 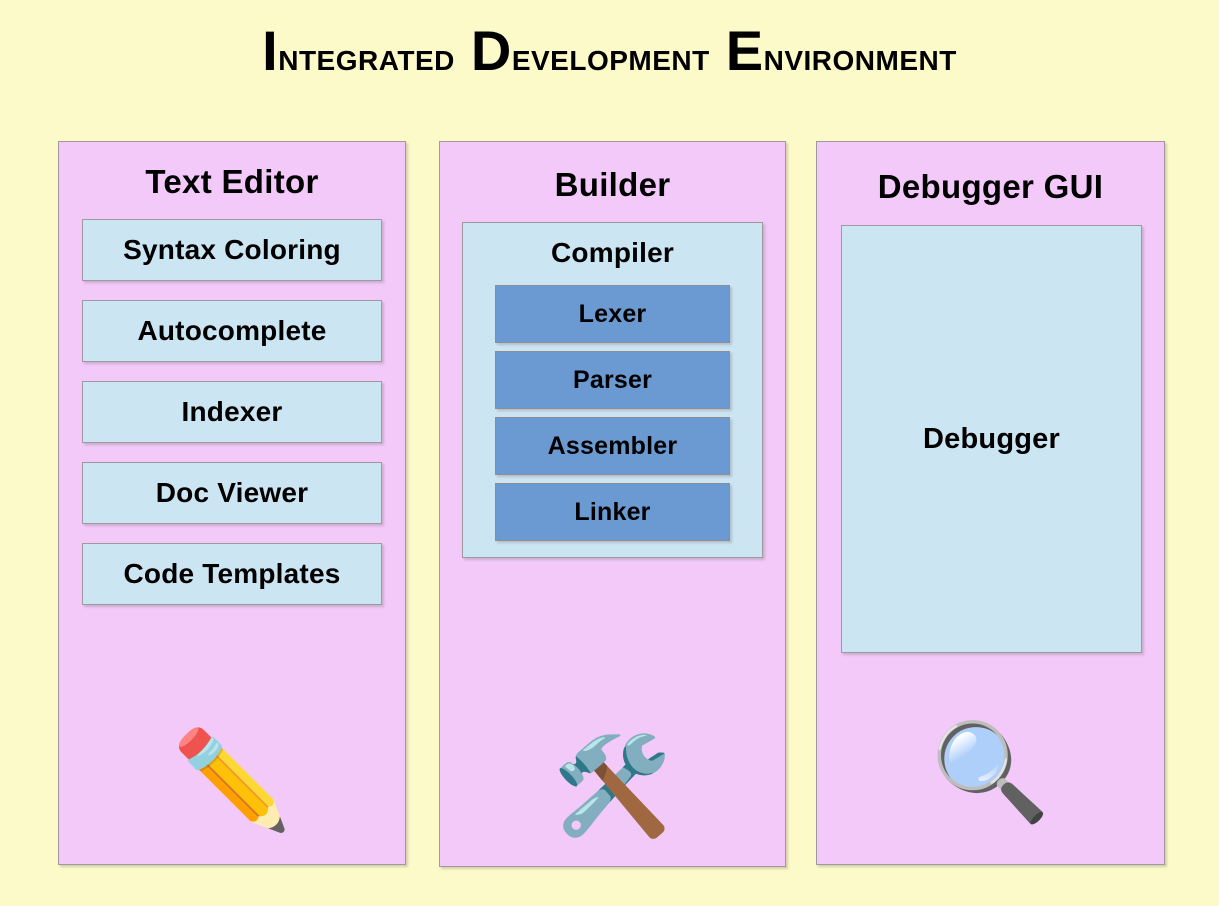 I want to click on panel-title-text-editor: Text Editor, so click(x=232, y=181).